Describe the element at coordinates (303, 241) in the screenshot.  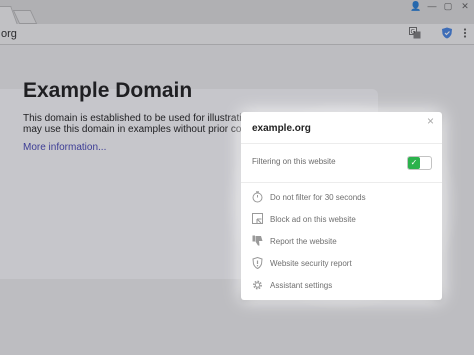
I see `menu-item-label: Report the website` at that location.